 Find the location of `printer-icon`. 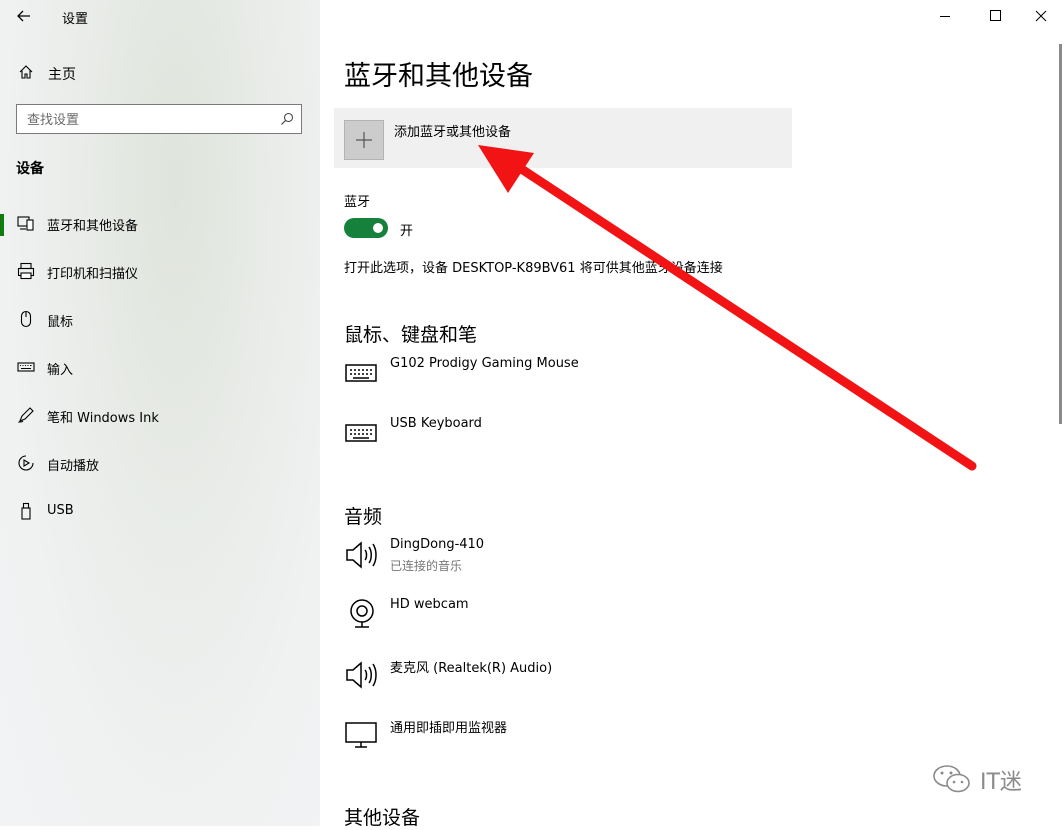

printer-icon is located at coordinates (26, 271).